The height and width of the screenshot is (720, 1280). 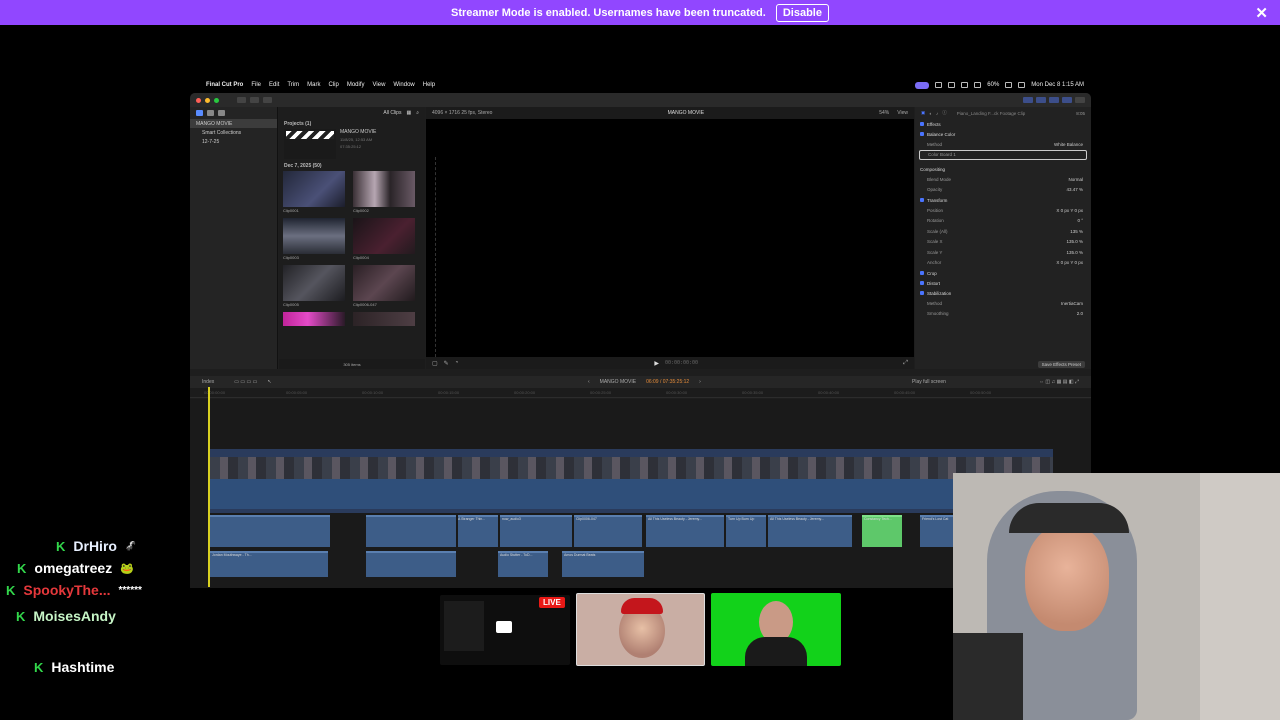 I want to click on clip-item: Clip0006-047, so click(x=384, y=287).